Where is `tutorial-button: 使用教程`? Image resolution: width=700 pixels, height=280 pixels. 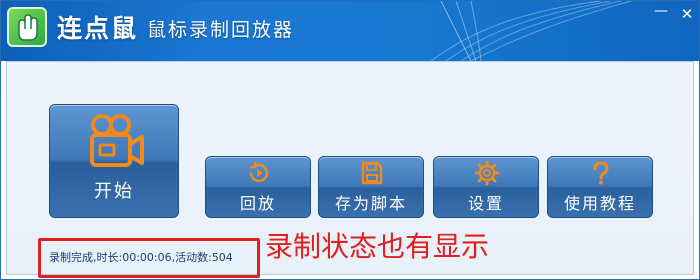
tutorial-button: 使用教程 is located at coordinates (600, 187).